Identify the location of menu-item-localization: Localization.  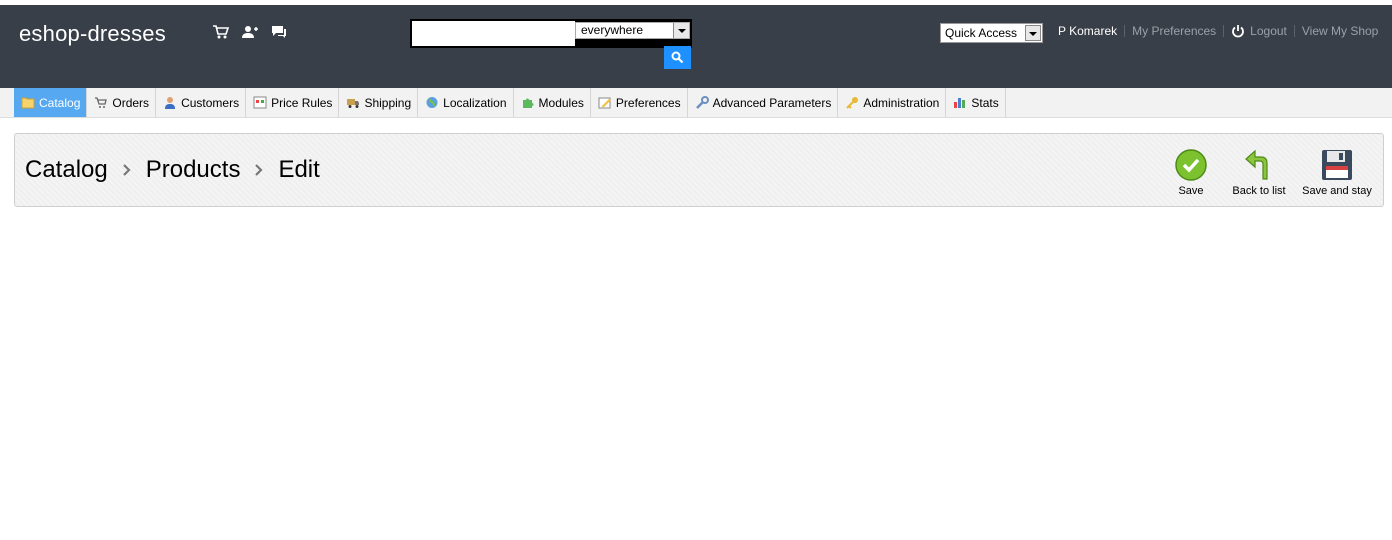
(466, 102).